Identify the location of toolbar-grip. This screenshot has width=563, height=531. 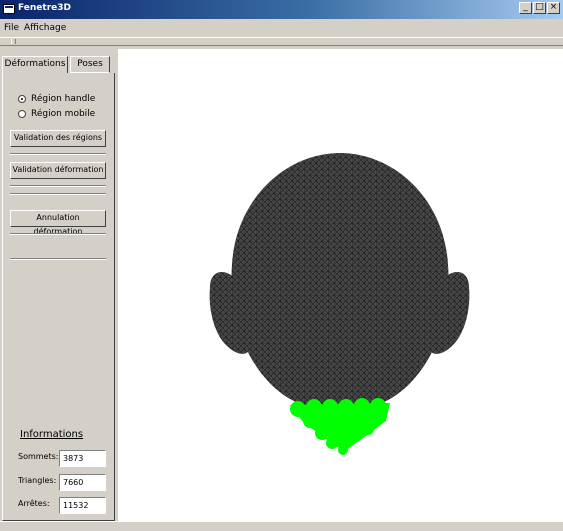
(281, 41).